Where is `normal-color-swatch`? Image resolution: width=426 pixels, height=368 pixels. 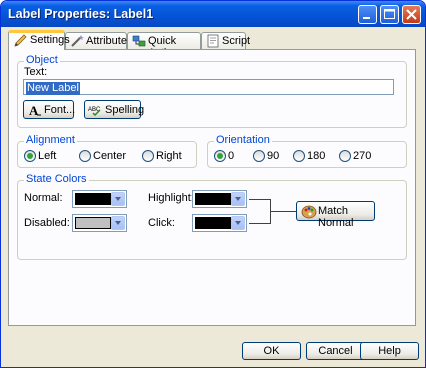 normal-color-swatch is located at coordinates (93, 199).